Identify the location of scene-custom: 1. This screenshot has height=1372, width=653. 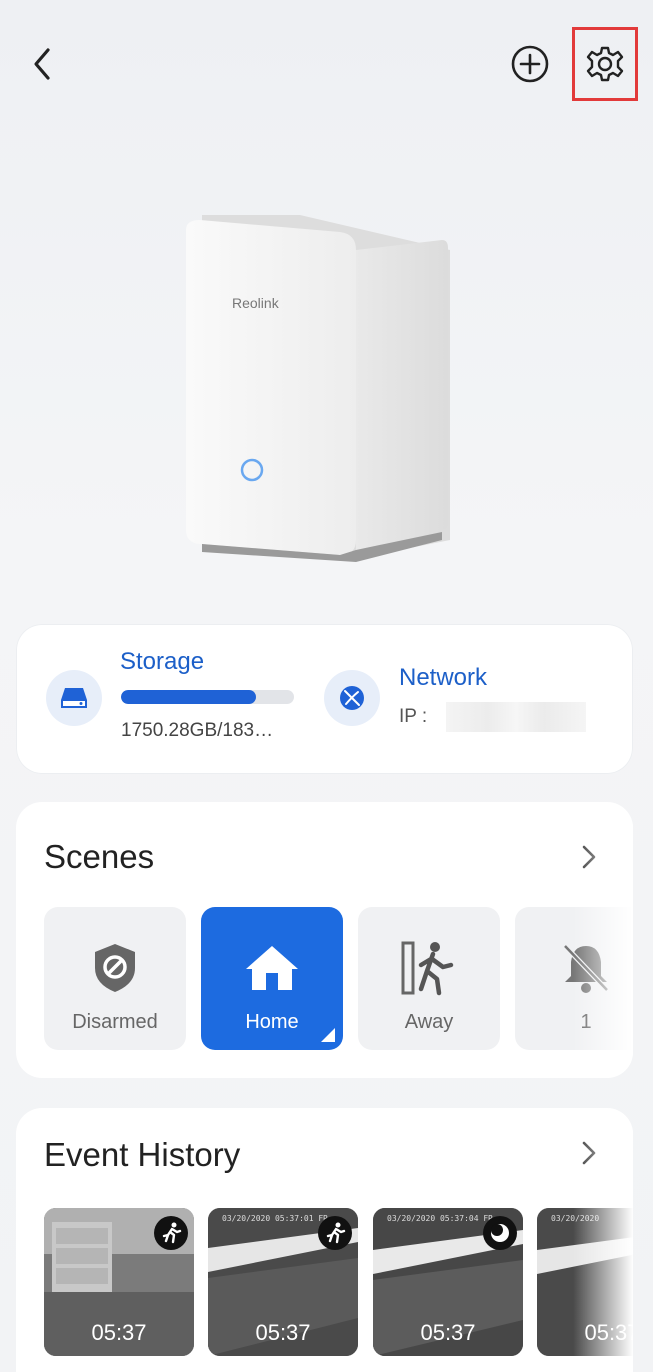
(574, 978).